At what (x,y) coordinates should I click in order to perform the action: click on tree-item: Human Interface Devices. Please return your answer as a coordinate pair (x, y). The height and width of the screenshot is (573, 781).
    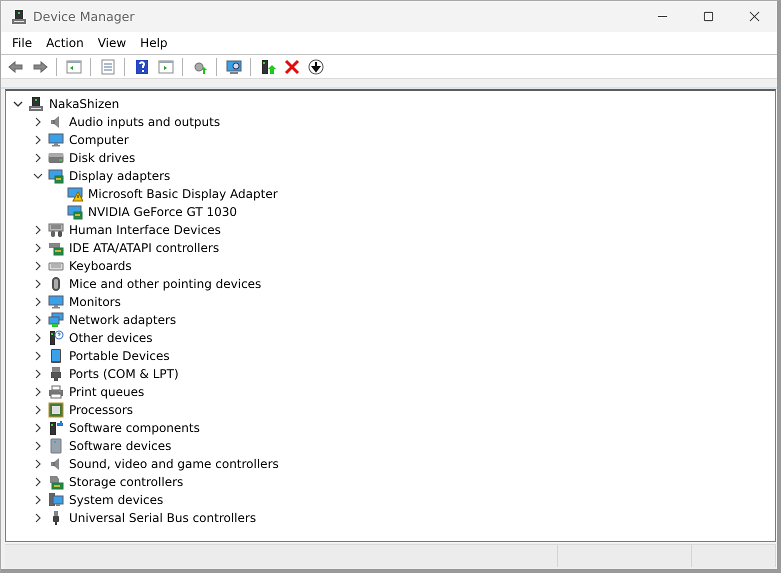
    Looking at the image, I should click on (145, 230).